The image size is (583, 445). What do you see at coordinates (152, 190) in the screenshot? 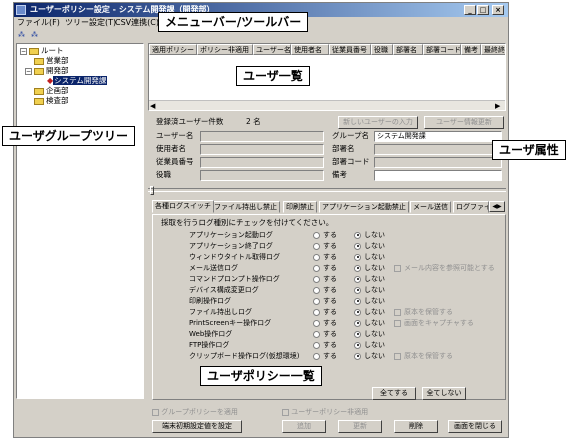
I see `splitter-handle` at bounding box center [152, 190].